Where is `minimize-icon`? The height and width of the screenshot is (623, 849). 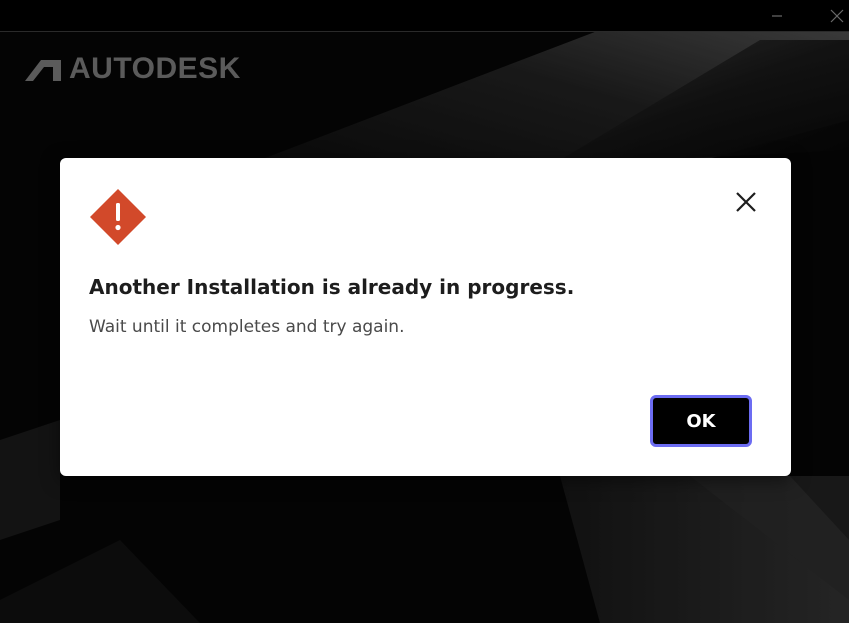 minimize-icon is located at coordinates (777, 15).